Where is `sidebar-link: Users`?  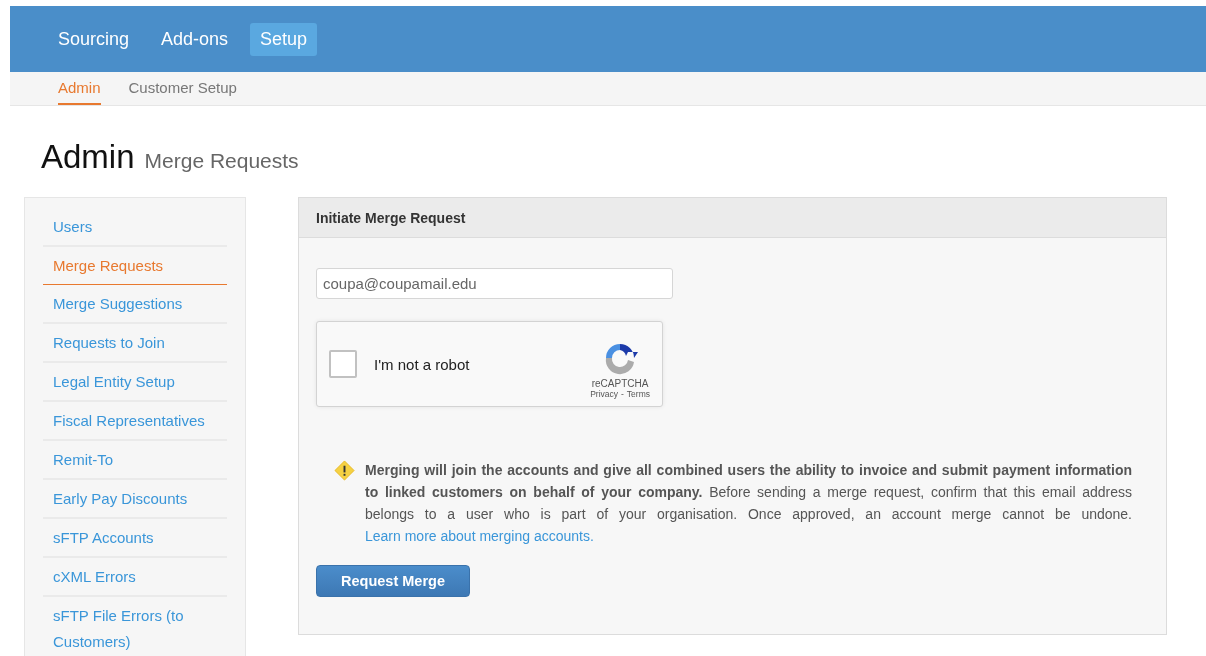 sidebar-link: Users is located at coordinates (73, 227).